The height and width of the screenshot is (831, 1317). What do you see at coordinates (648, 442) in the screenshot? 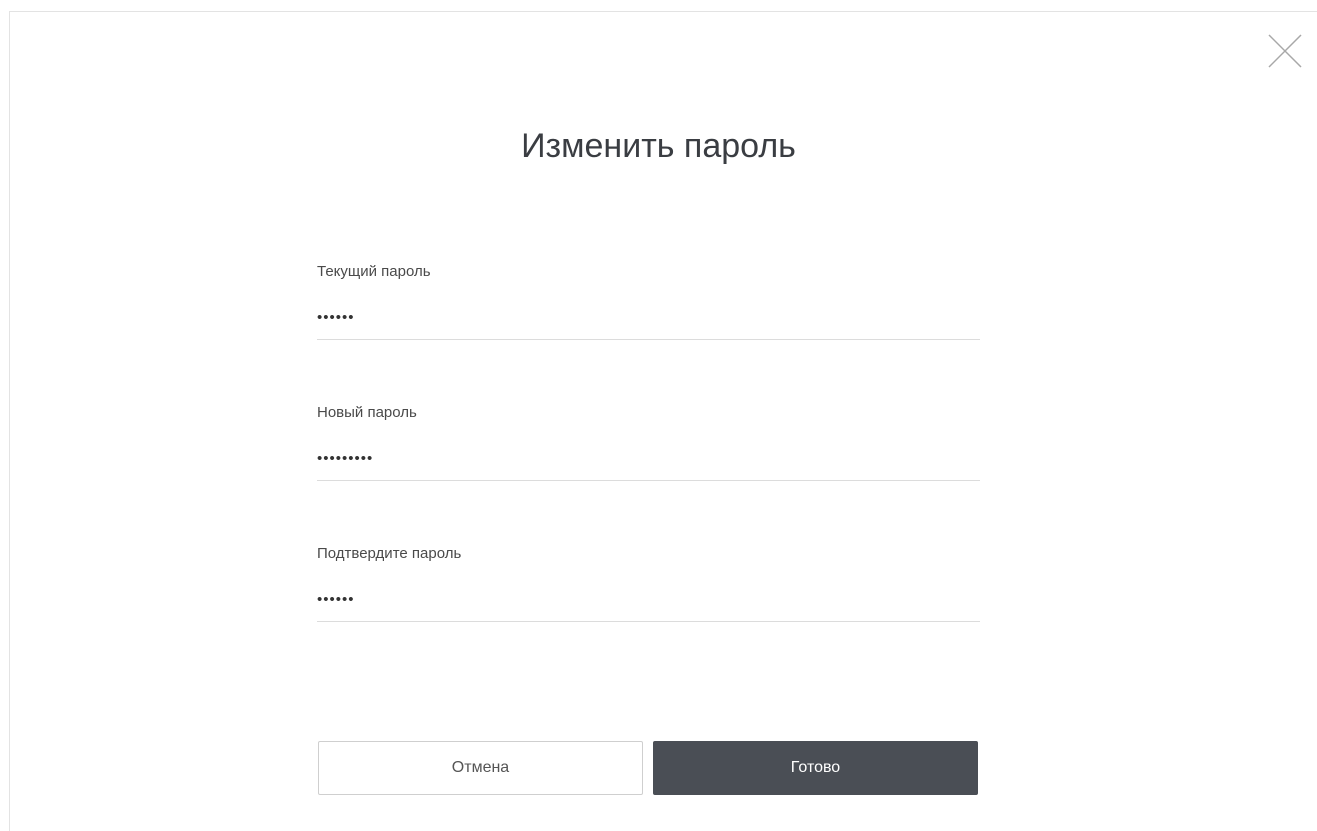
I see `new-password-field: Новый пароль` at bounding box center [648, 442].